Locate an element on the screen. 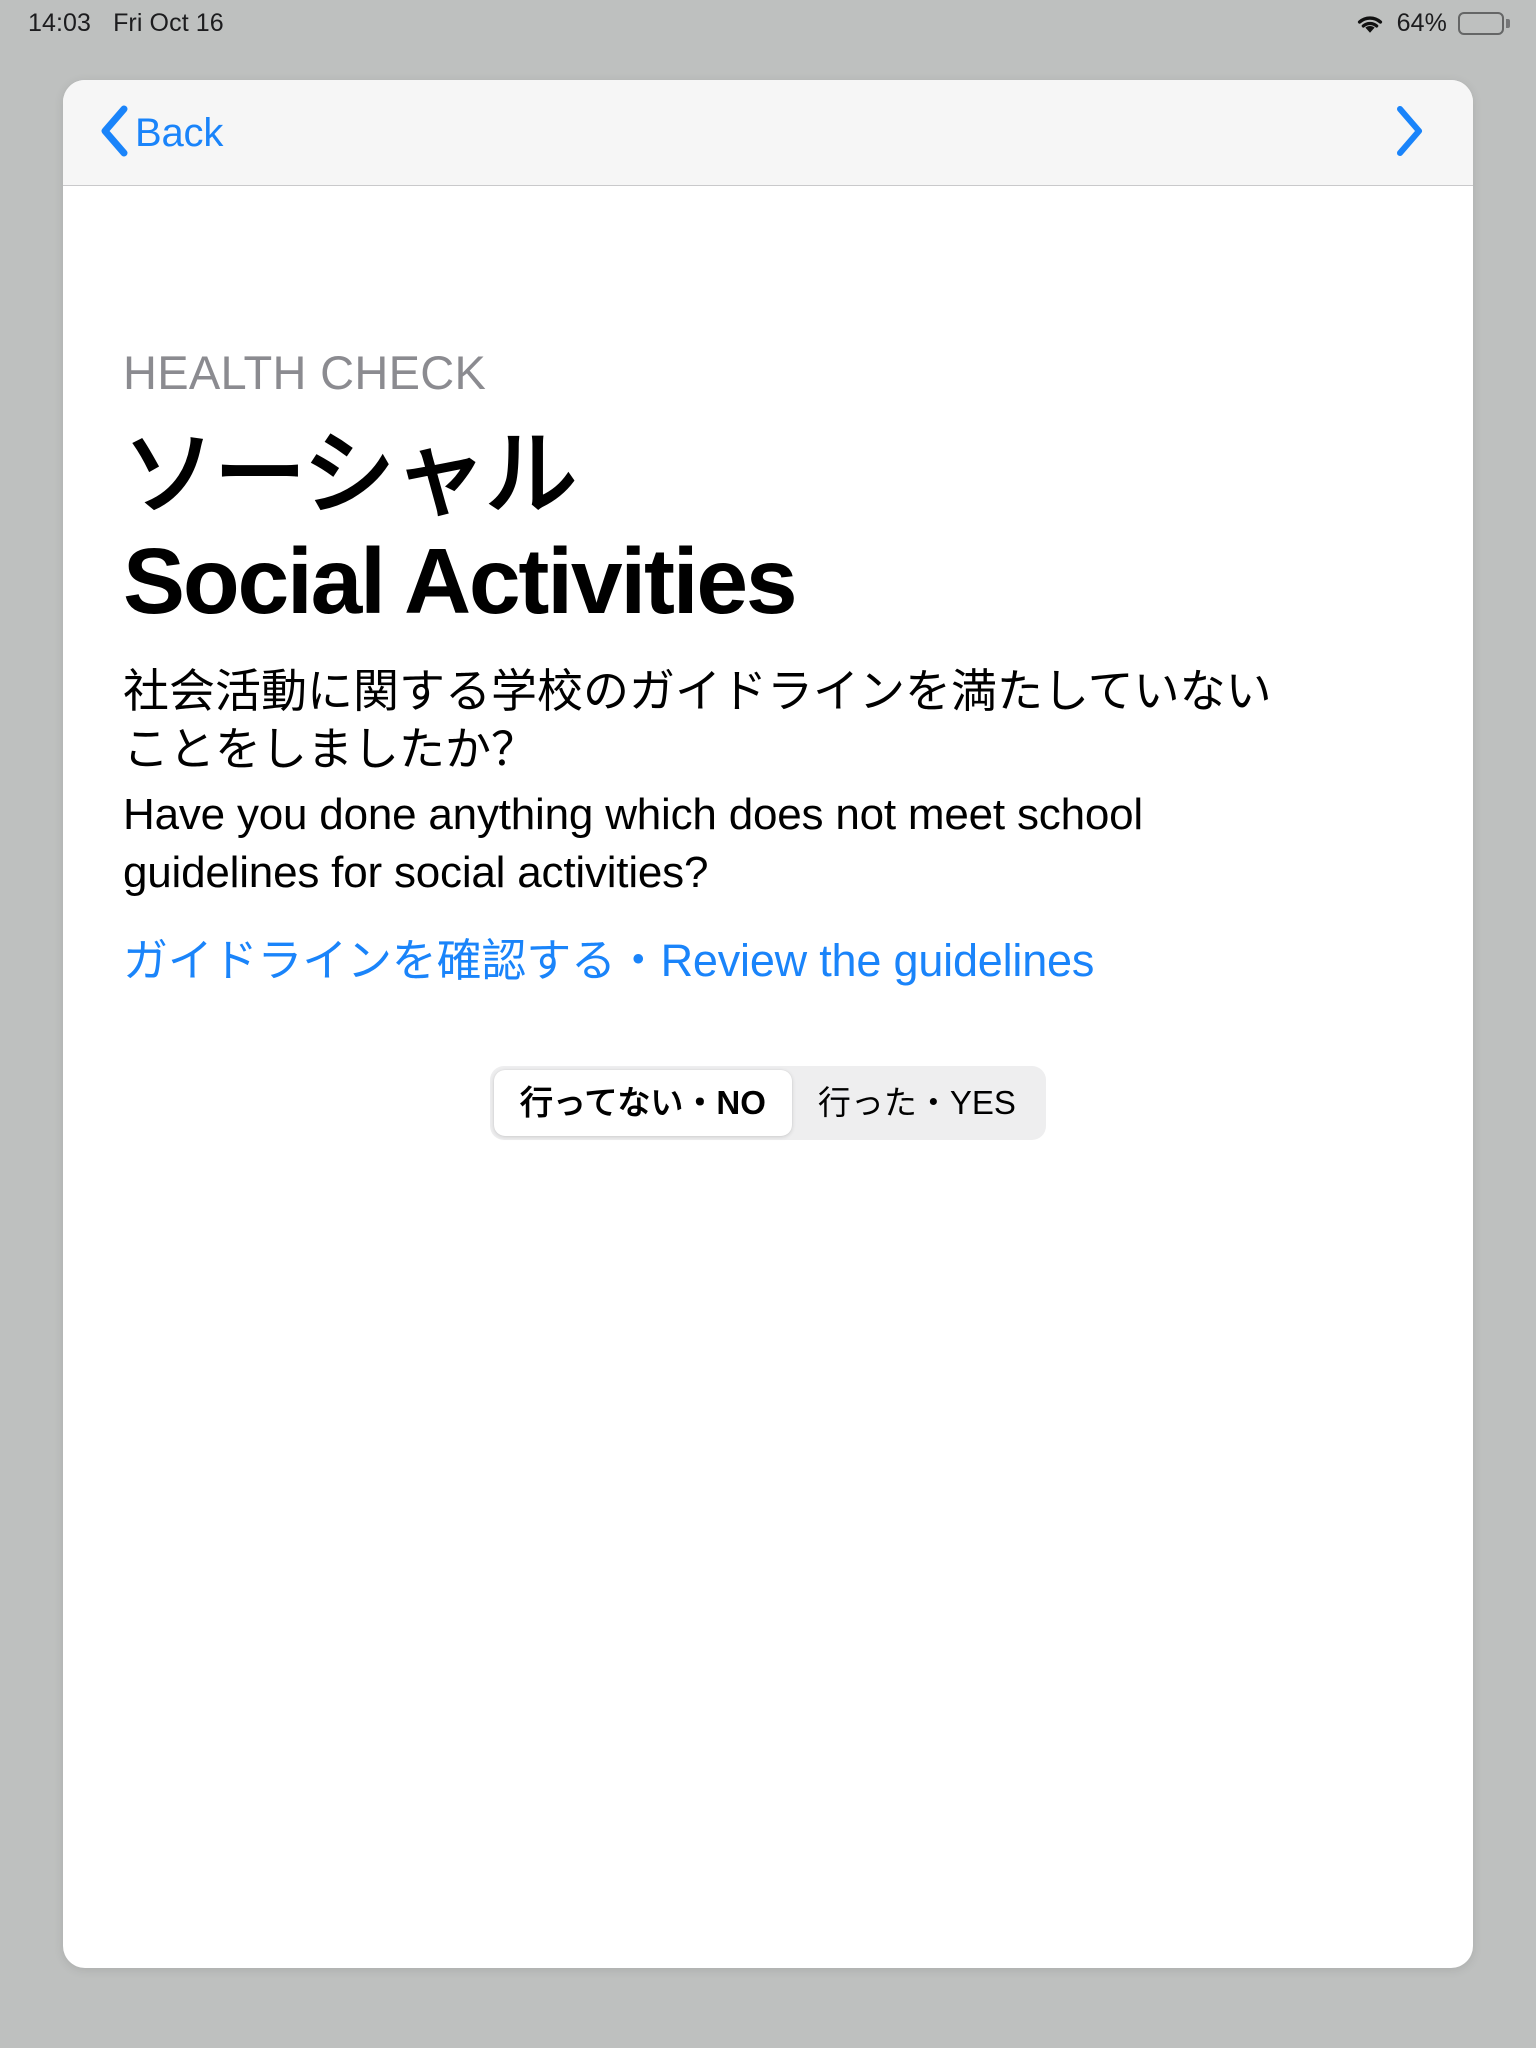 This screenshot has height=2048, width=1536. answer-control-container: 行ってない・NO 行った・YES is located at coordinates (768, 1103).